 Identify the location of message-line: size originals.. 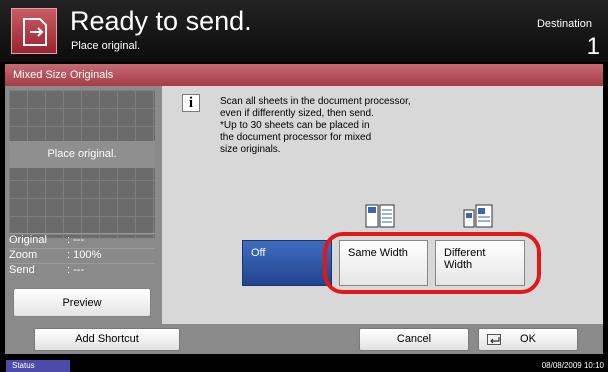
(250, 149).